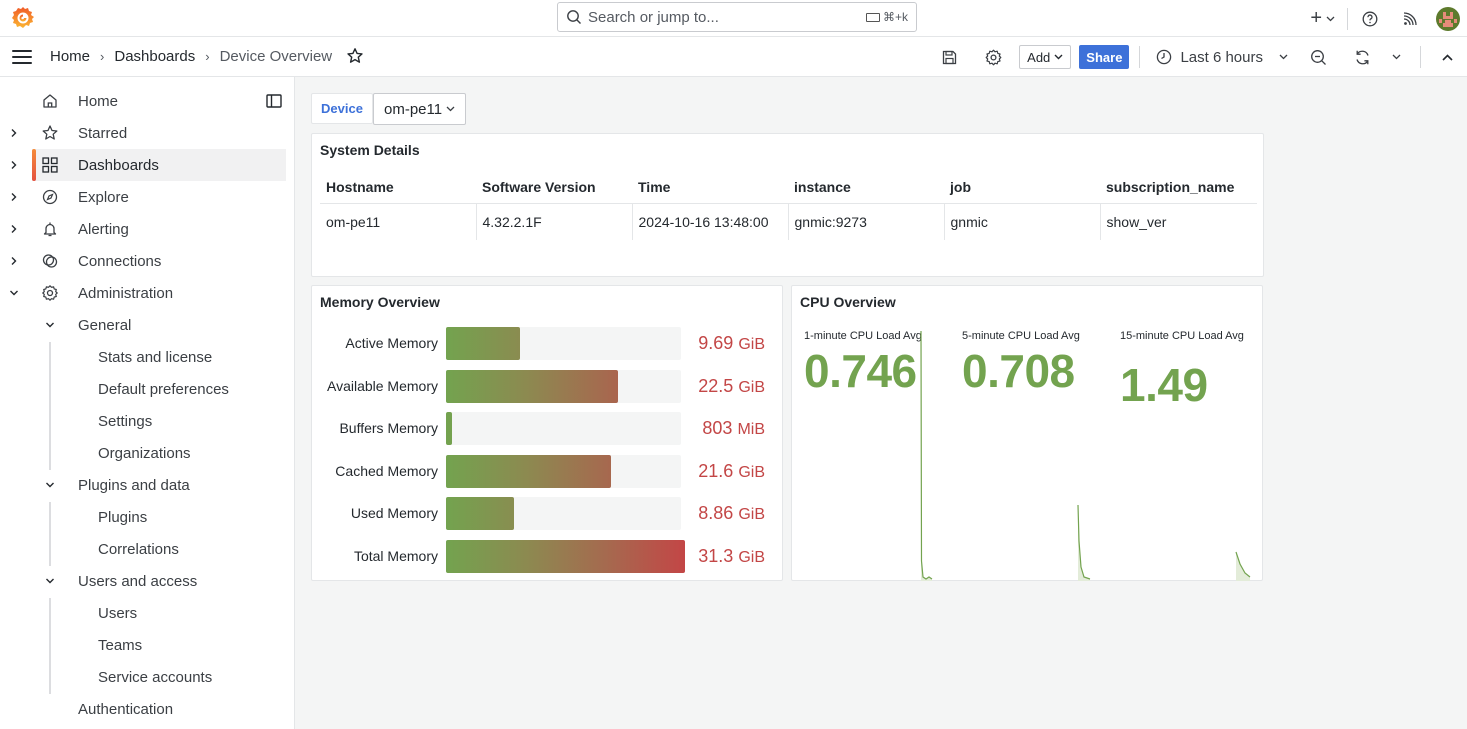  I want to click on sidebar-item-starred: Starred, so click(143, 133).